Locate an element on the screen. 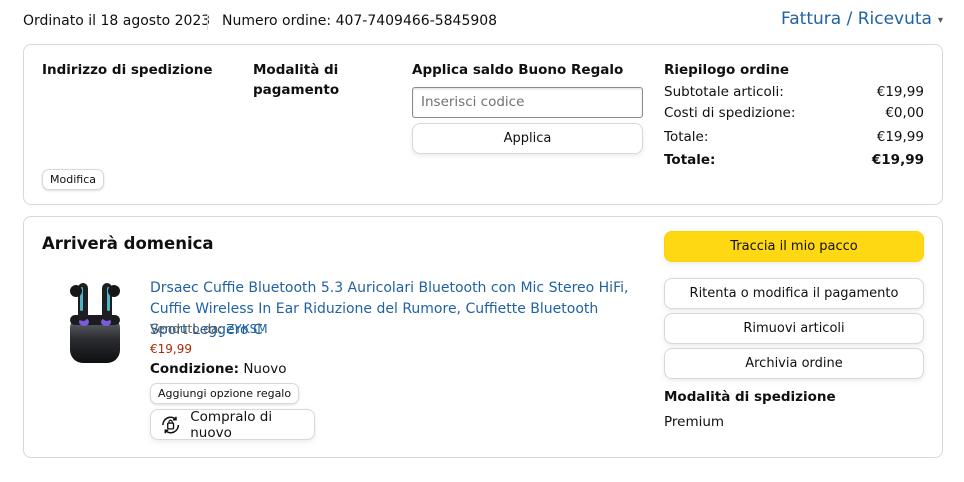  apply-button: Applica is located at coordinates (527, 138).